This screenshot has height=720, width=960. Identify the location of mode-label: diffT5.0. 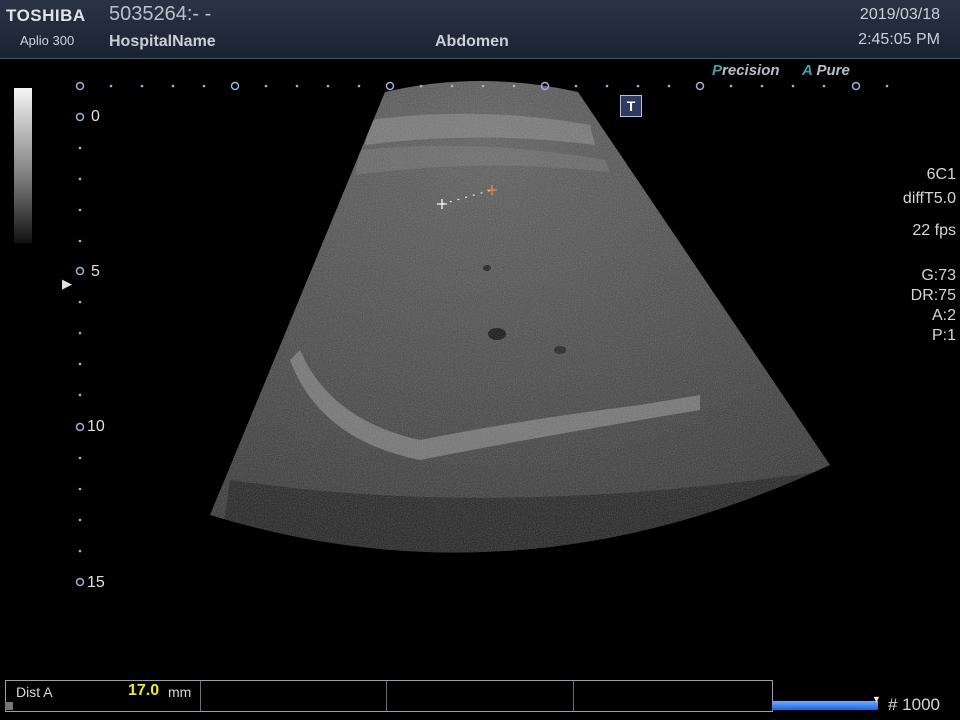
(929, 198).